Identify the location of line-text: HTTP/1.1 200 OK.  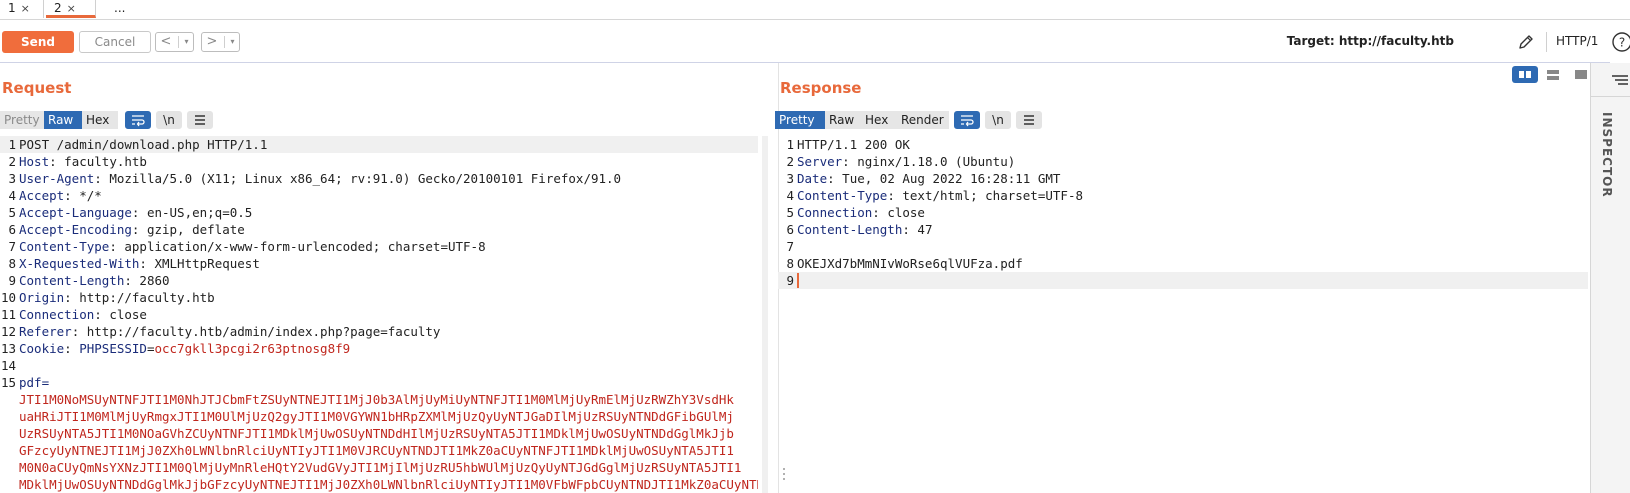
(1192, 144).